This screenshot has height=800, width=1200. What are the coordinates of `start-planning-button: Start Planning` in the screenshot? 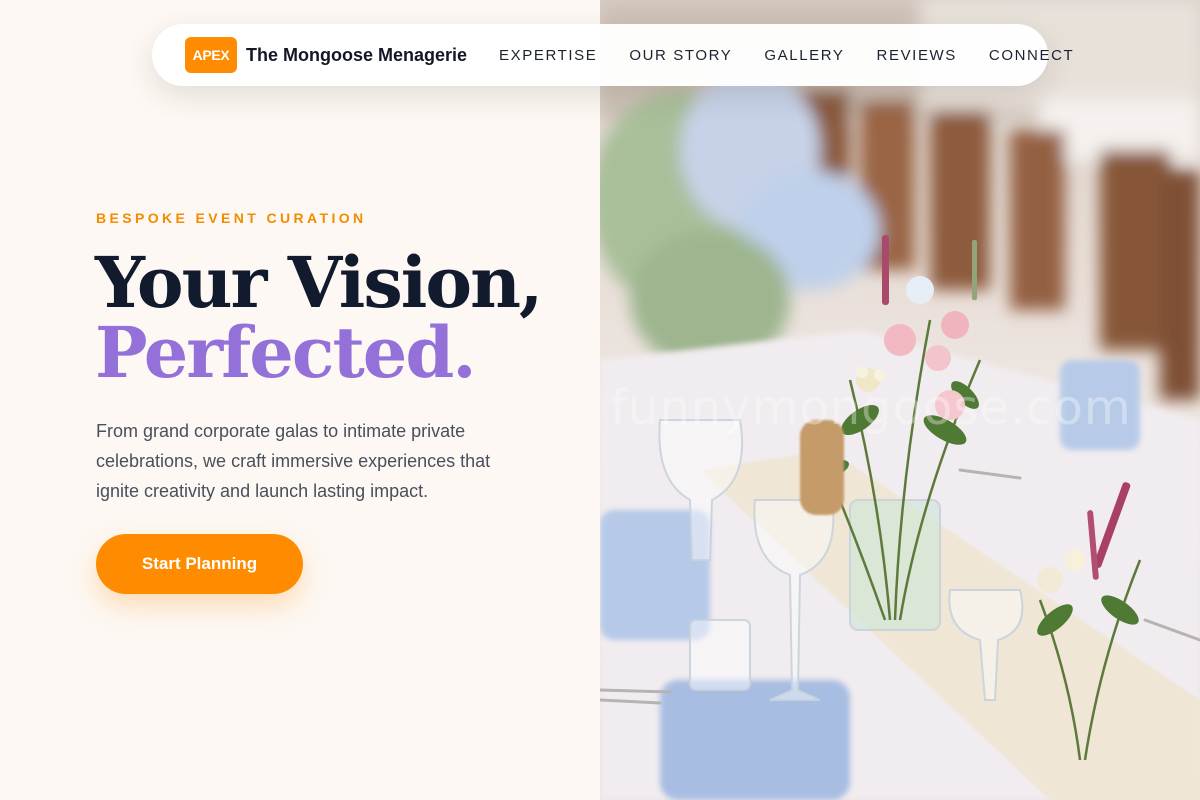 It's located at (199, 564).